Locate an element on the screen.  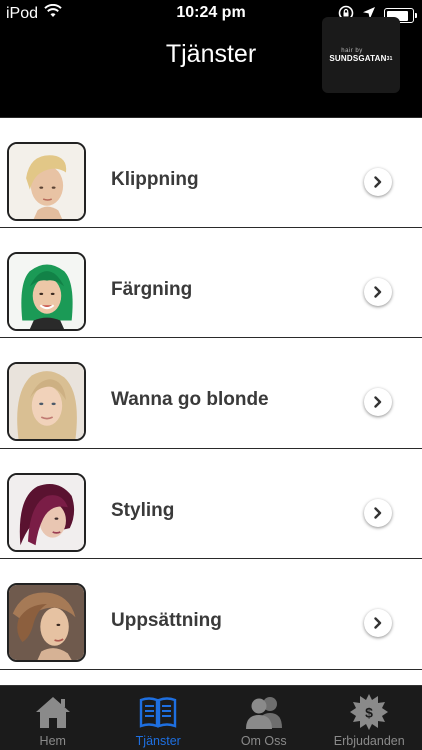
tab-tjanster: Tjänster is located at coordinates (159, 718).